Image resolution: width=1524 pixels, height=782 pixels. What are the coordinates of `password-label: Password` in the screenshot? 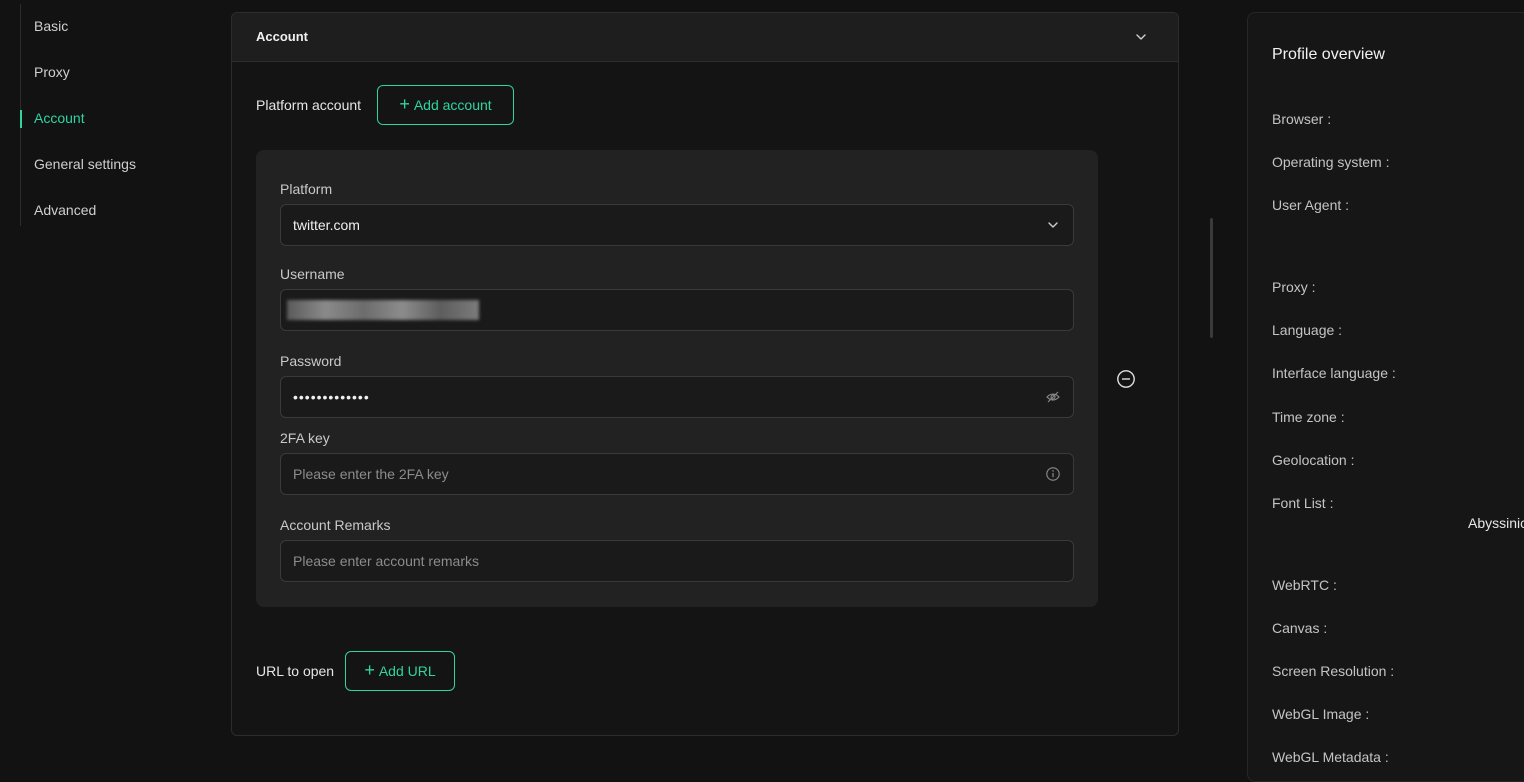 It's located at (311, 361).